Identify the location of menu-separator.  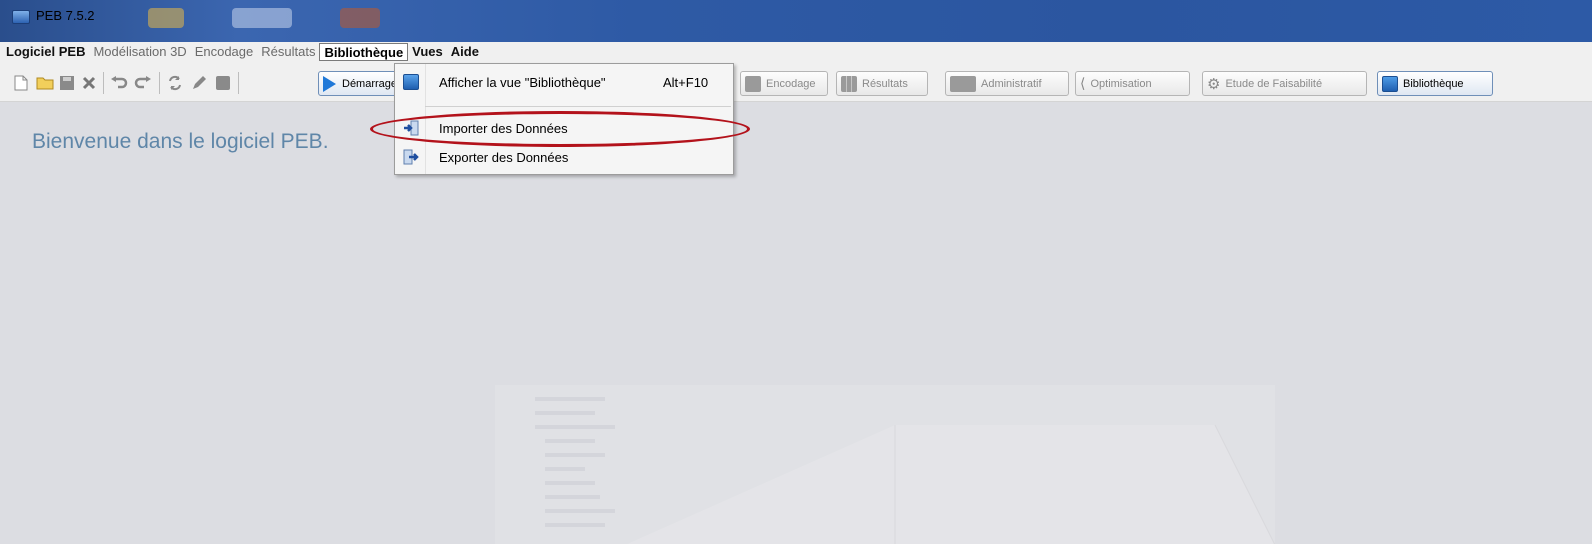
(578, 106).